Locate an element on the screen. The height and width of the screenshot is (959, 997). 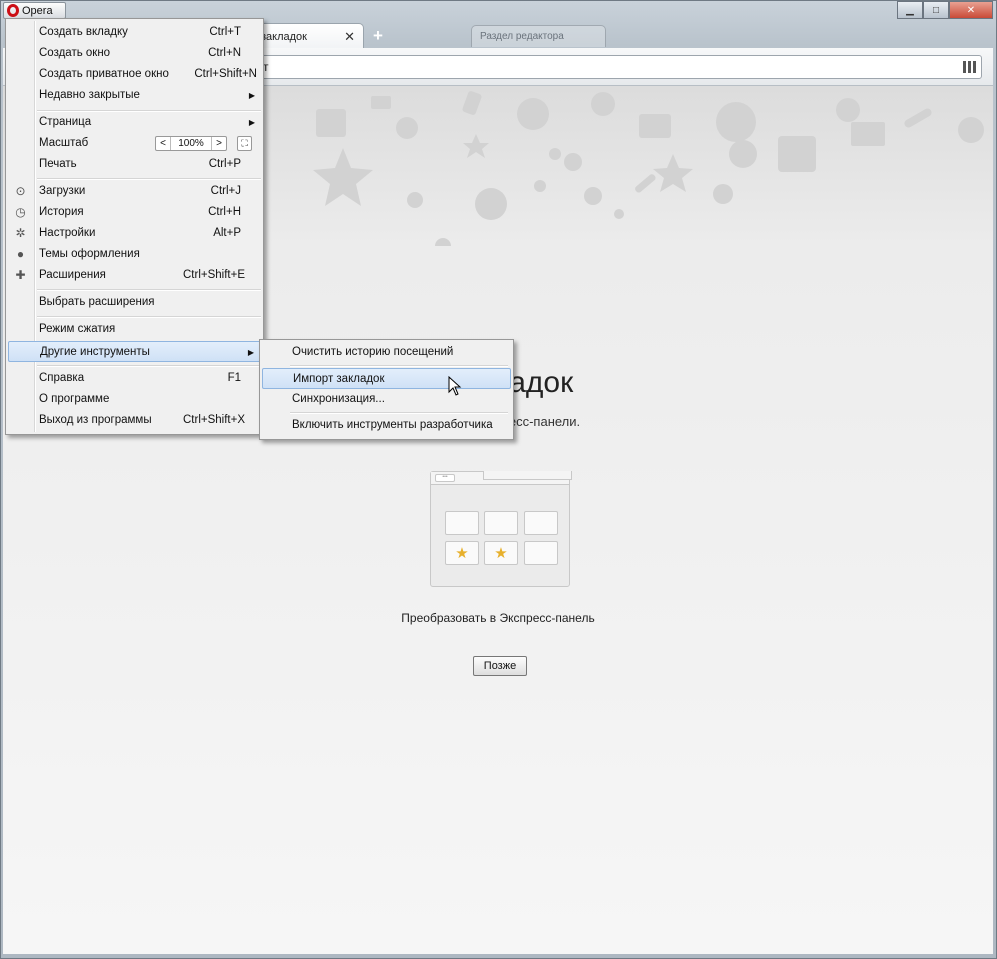
menu-item-history: ◷ История Ctrl+H is located at coordinates (134, 212).